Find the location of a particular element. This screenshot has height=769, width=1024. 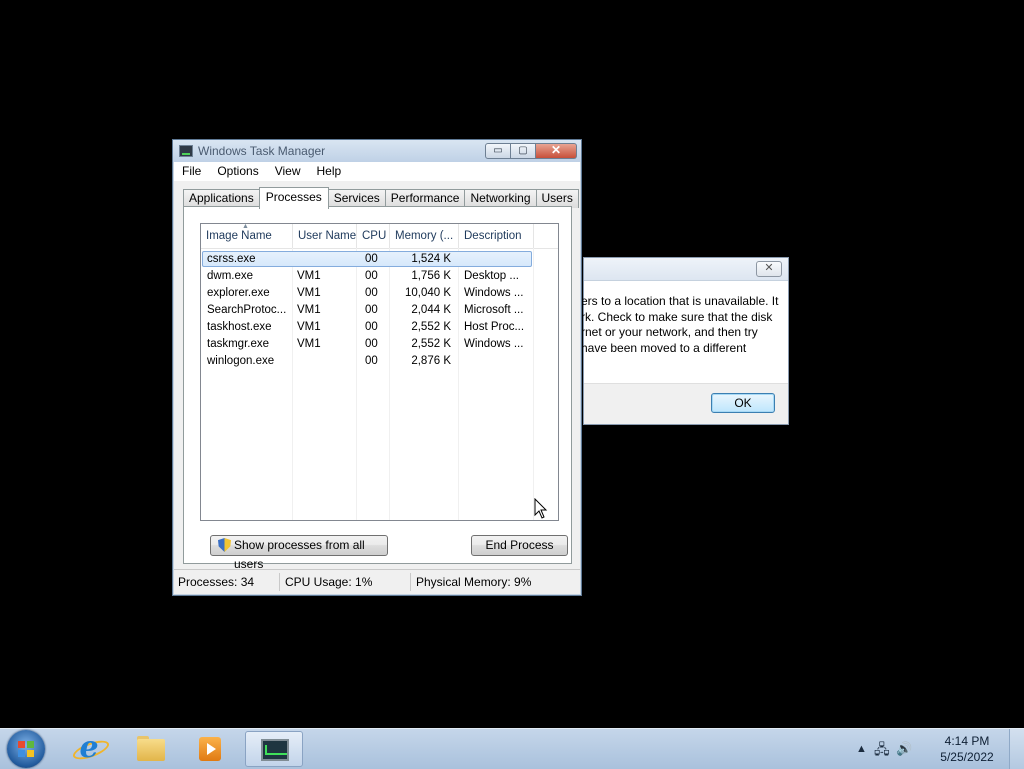

show-desktop-button is located at coordinates (1016, 749).